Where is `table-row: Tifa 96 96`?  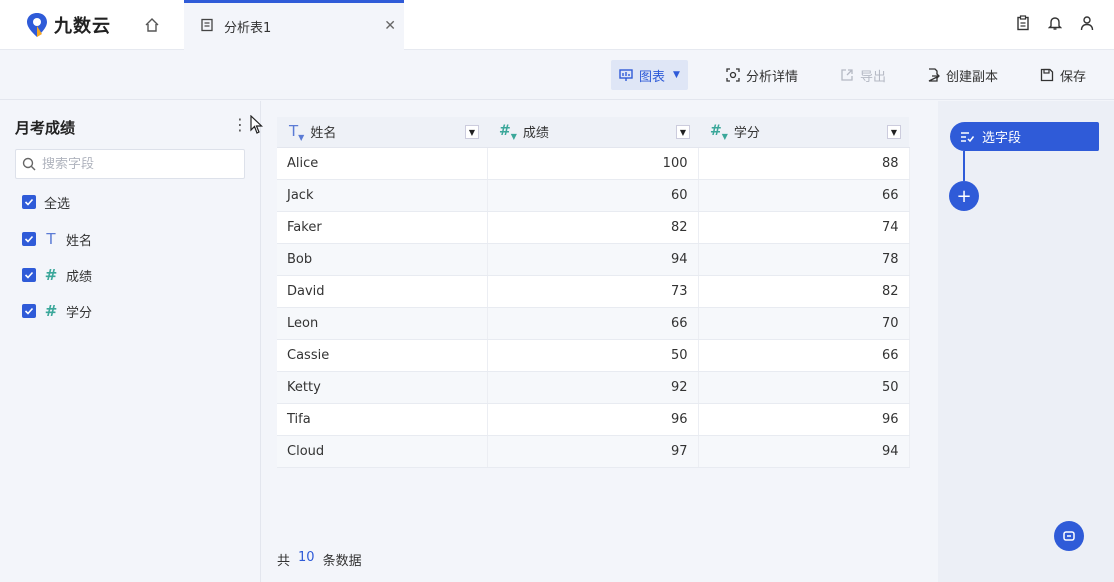 table-row: Tifa 96 96 is located at coordinates (593, 419).